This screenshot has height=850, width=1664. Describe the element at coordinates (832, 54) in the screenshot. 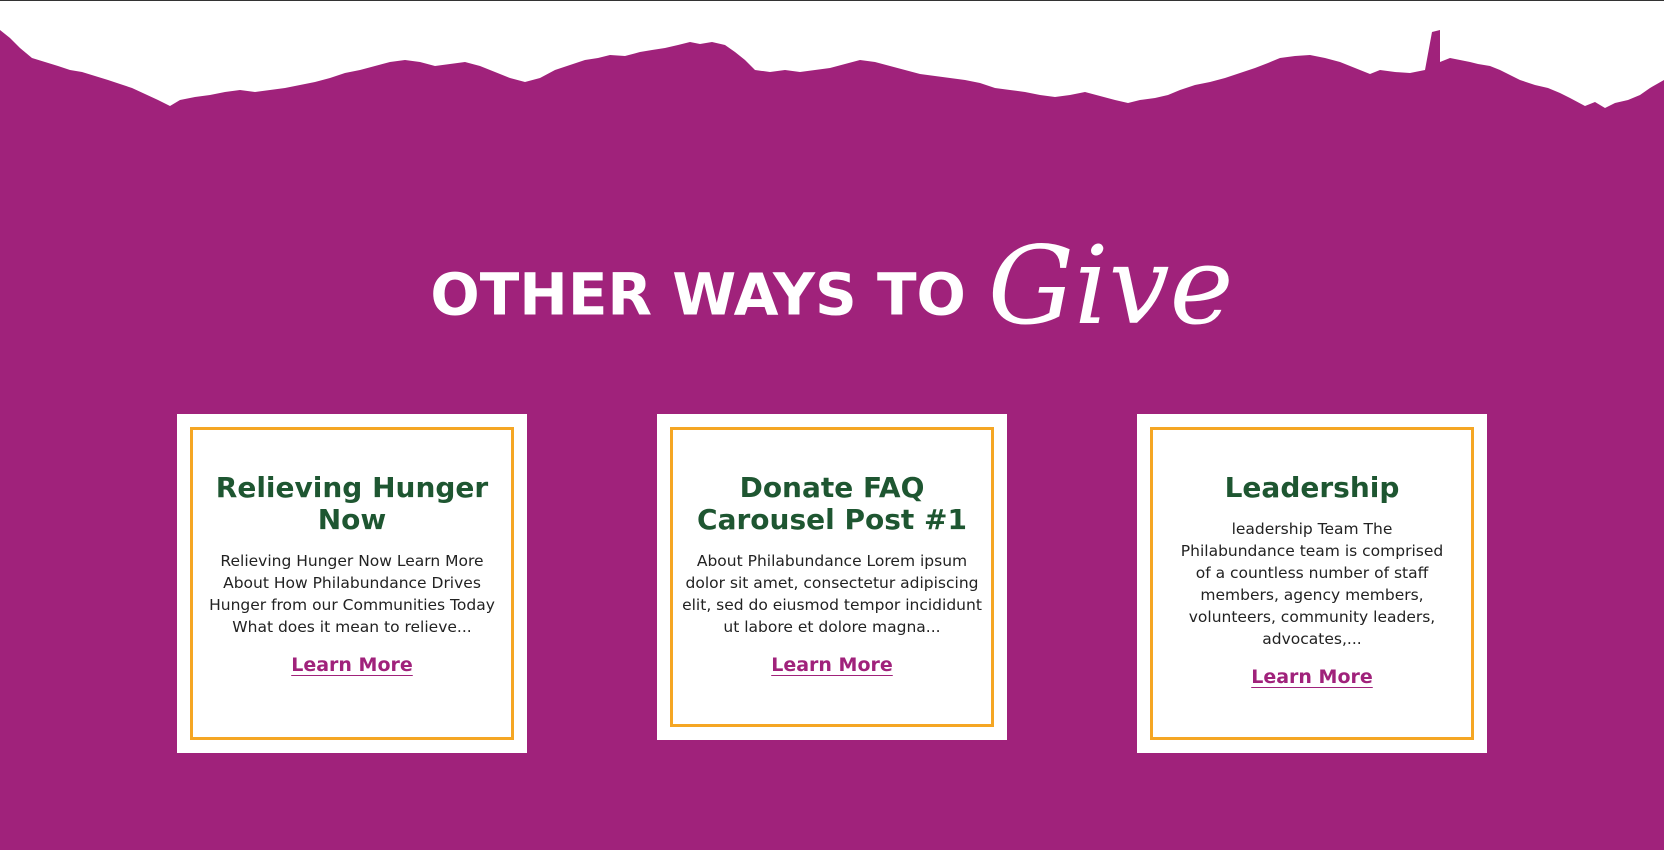

I see `torn-paper-edge` at that location.